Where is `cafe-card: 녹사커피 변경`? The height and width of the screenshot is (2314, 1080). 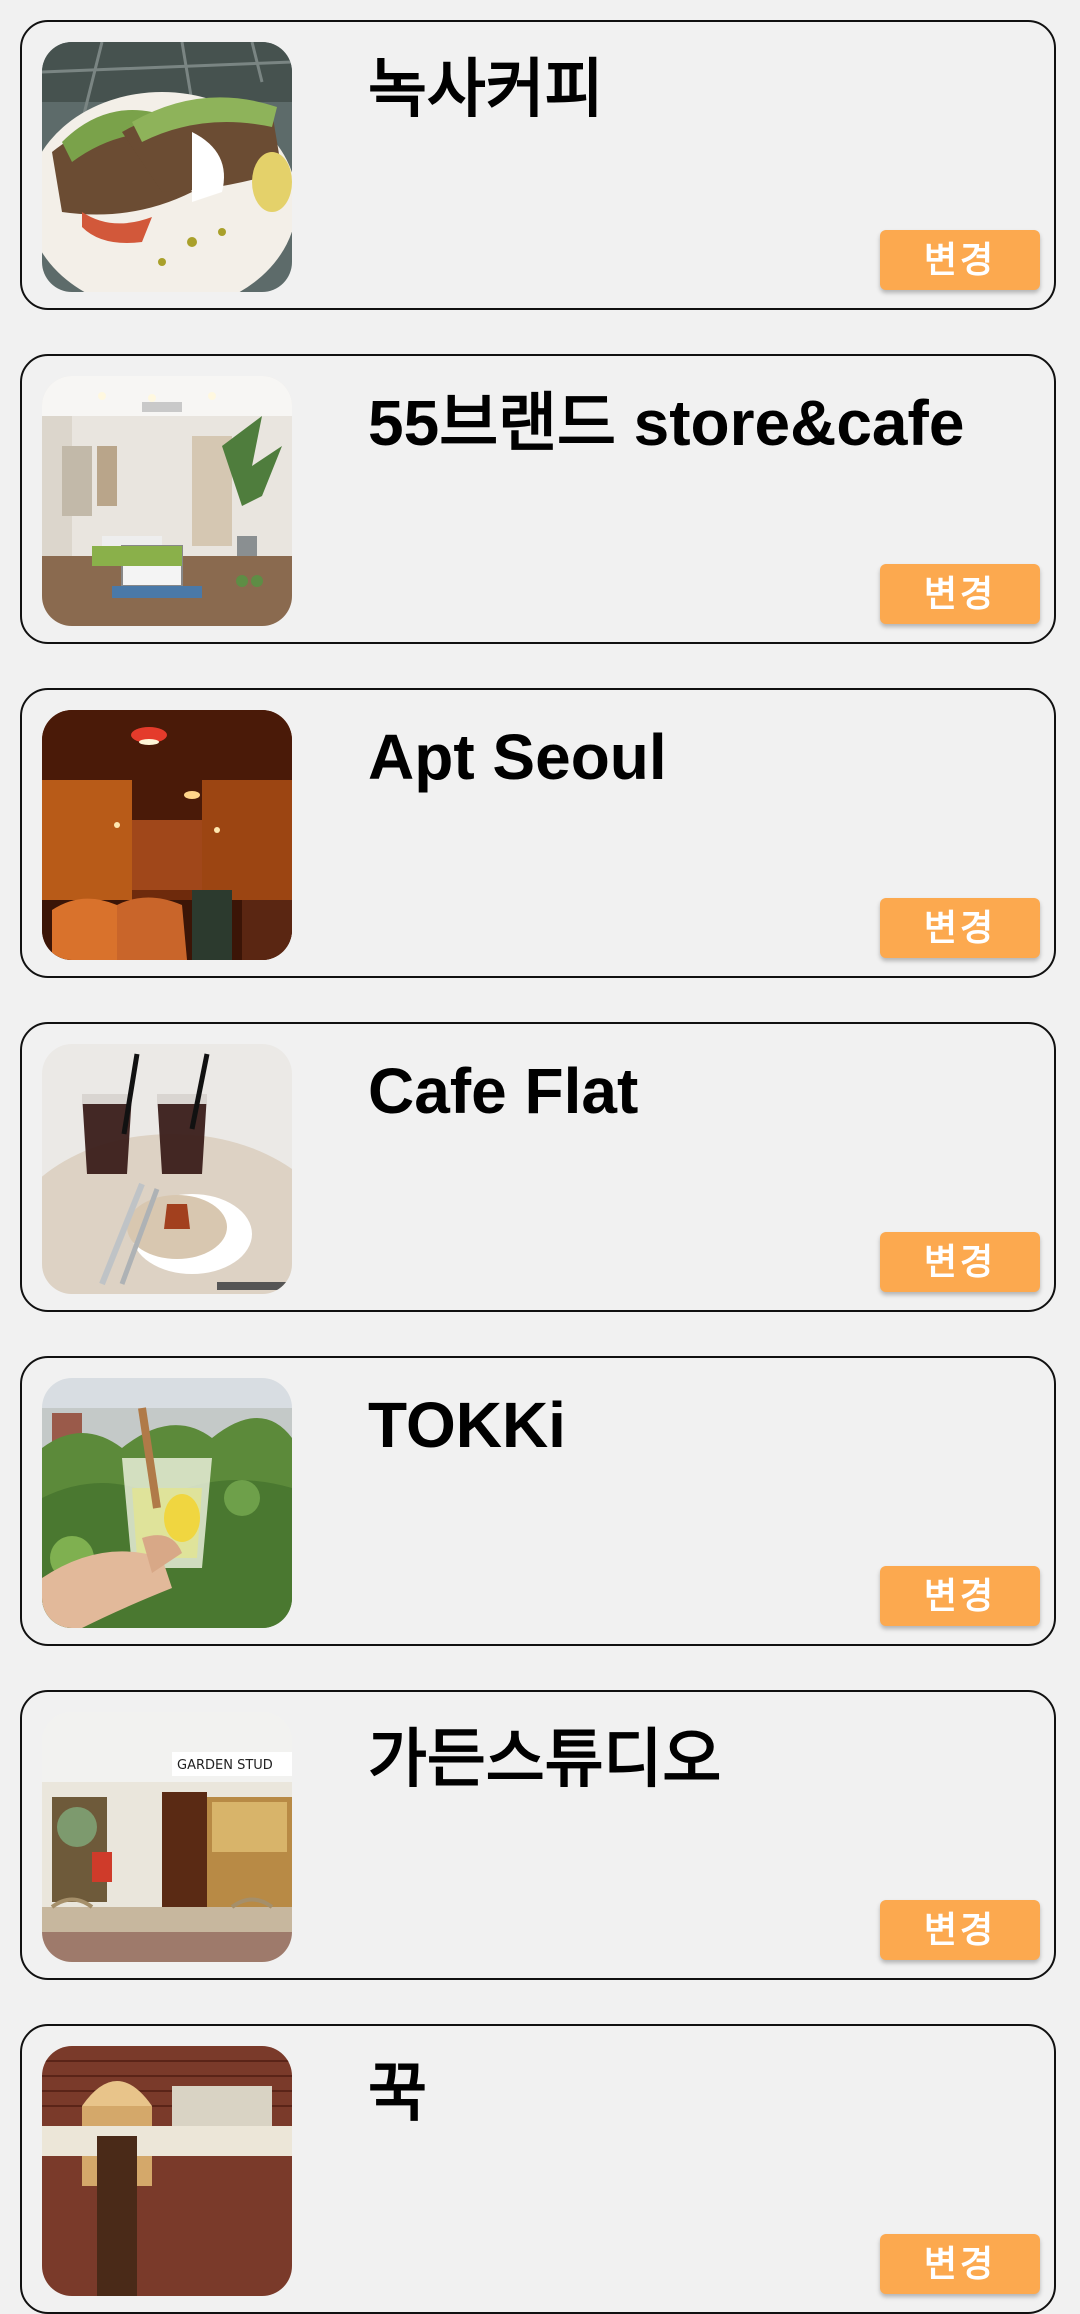
cafe-card: 녹사커피 변경 is located at coordinates (538, 165).